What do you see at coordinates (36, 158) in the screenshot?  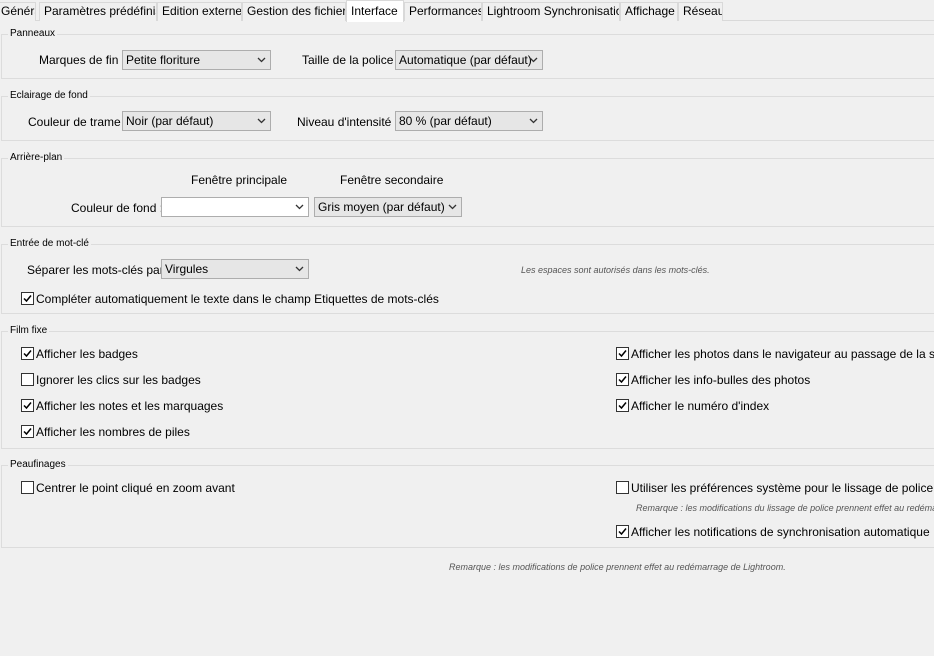 I see `group-title-arriere-plan: Arrière-plan` at bounding box center [36, 158].